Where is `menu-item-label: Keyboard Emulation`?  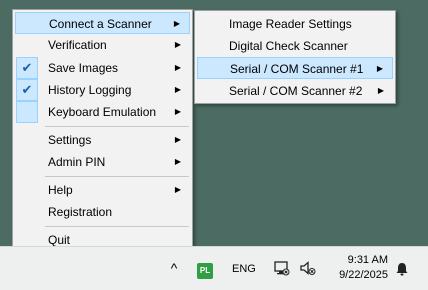
menu-item-label: Keyboard Emulation is located at coordinates (102, 112).